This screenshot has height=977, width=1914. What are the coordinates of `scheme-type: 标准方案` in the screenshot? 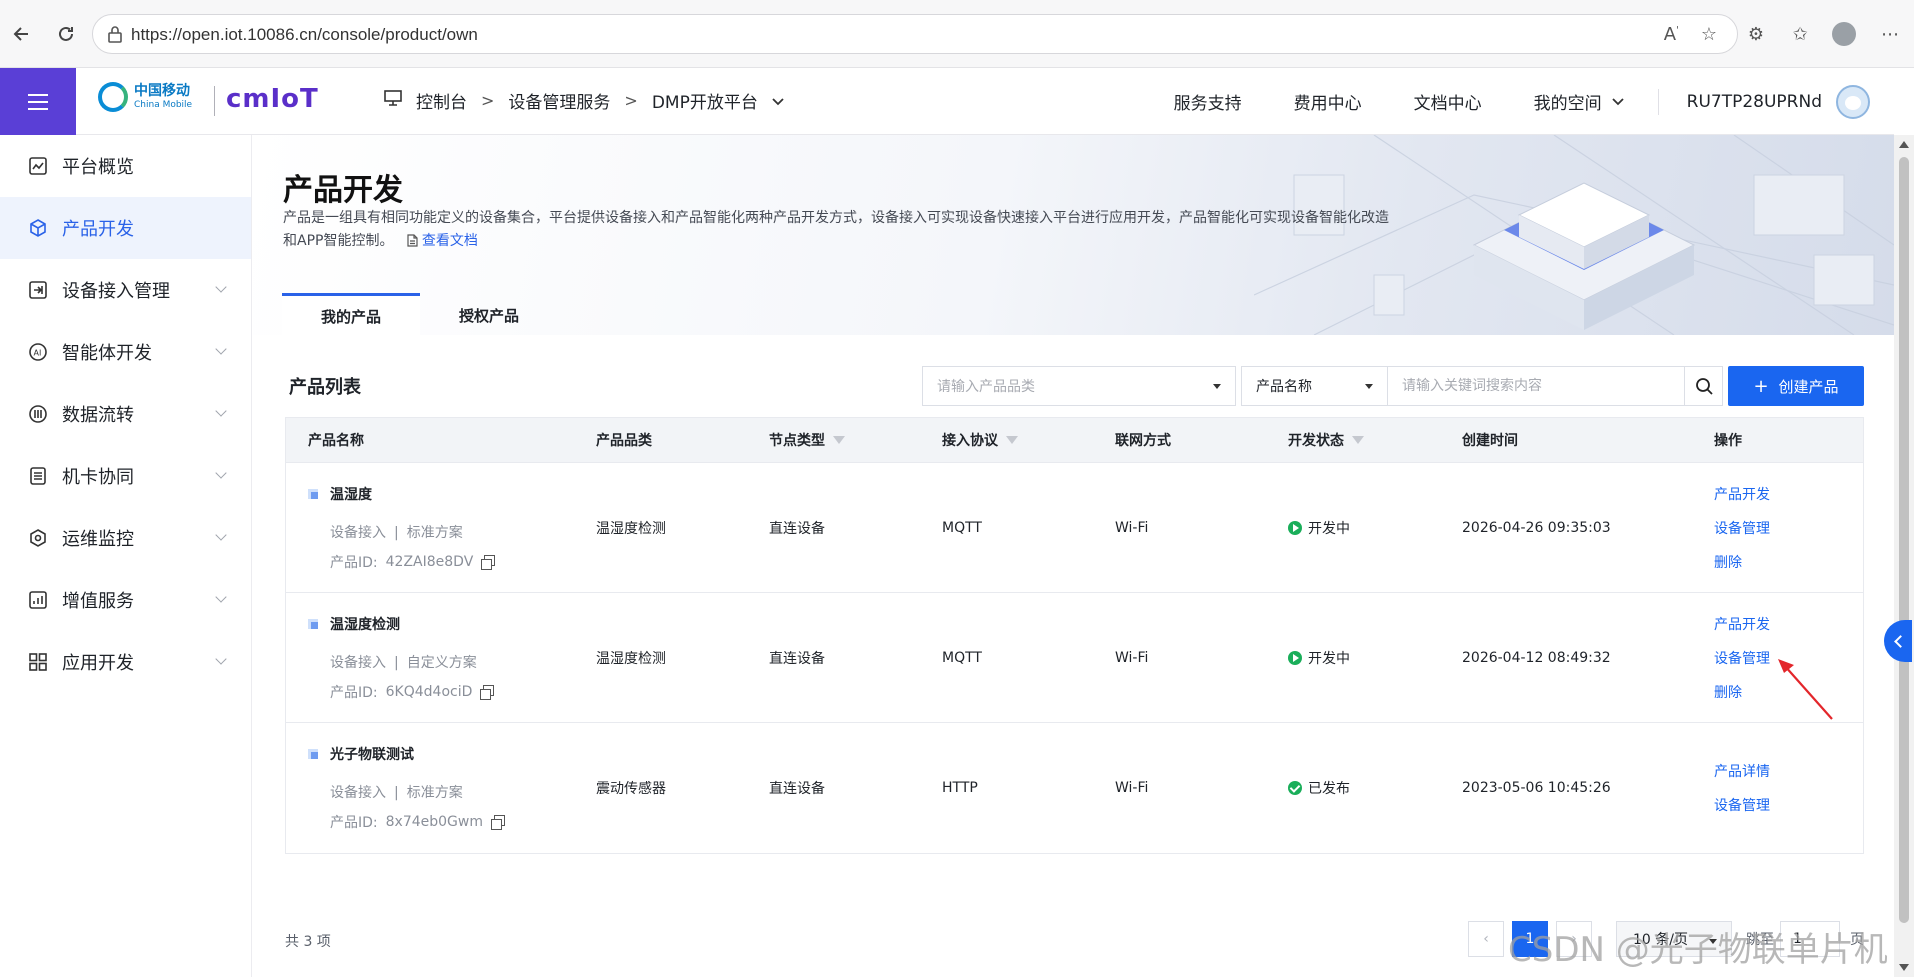 It's located at (434, 793).